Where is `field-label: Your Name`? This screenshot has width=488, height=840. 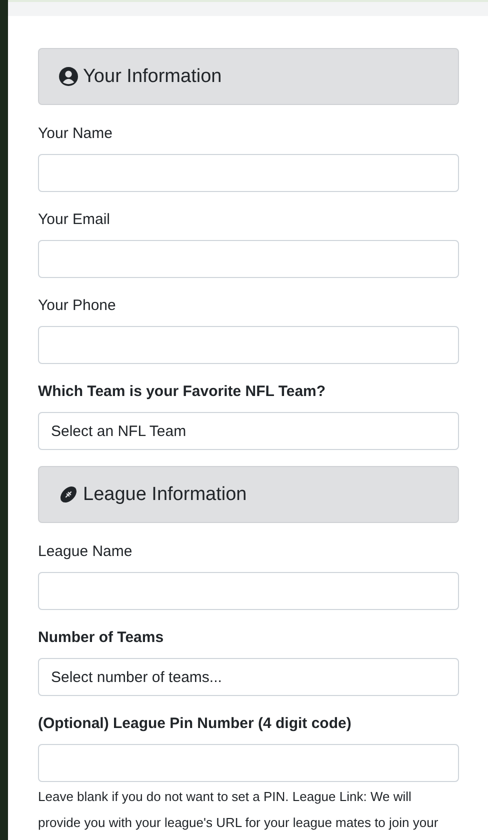
field-label: Your Name is located at coordinates (76, 134).